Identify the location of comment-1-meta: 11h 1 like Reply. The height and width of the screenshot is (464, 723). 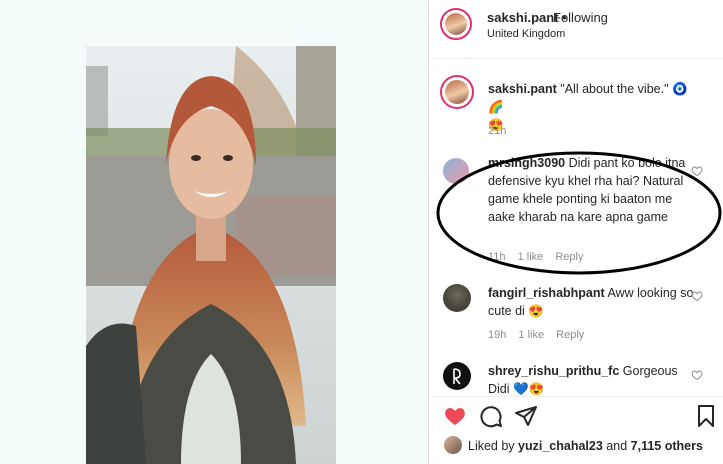
(540, 257).